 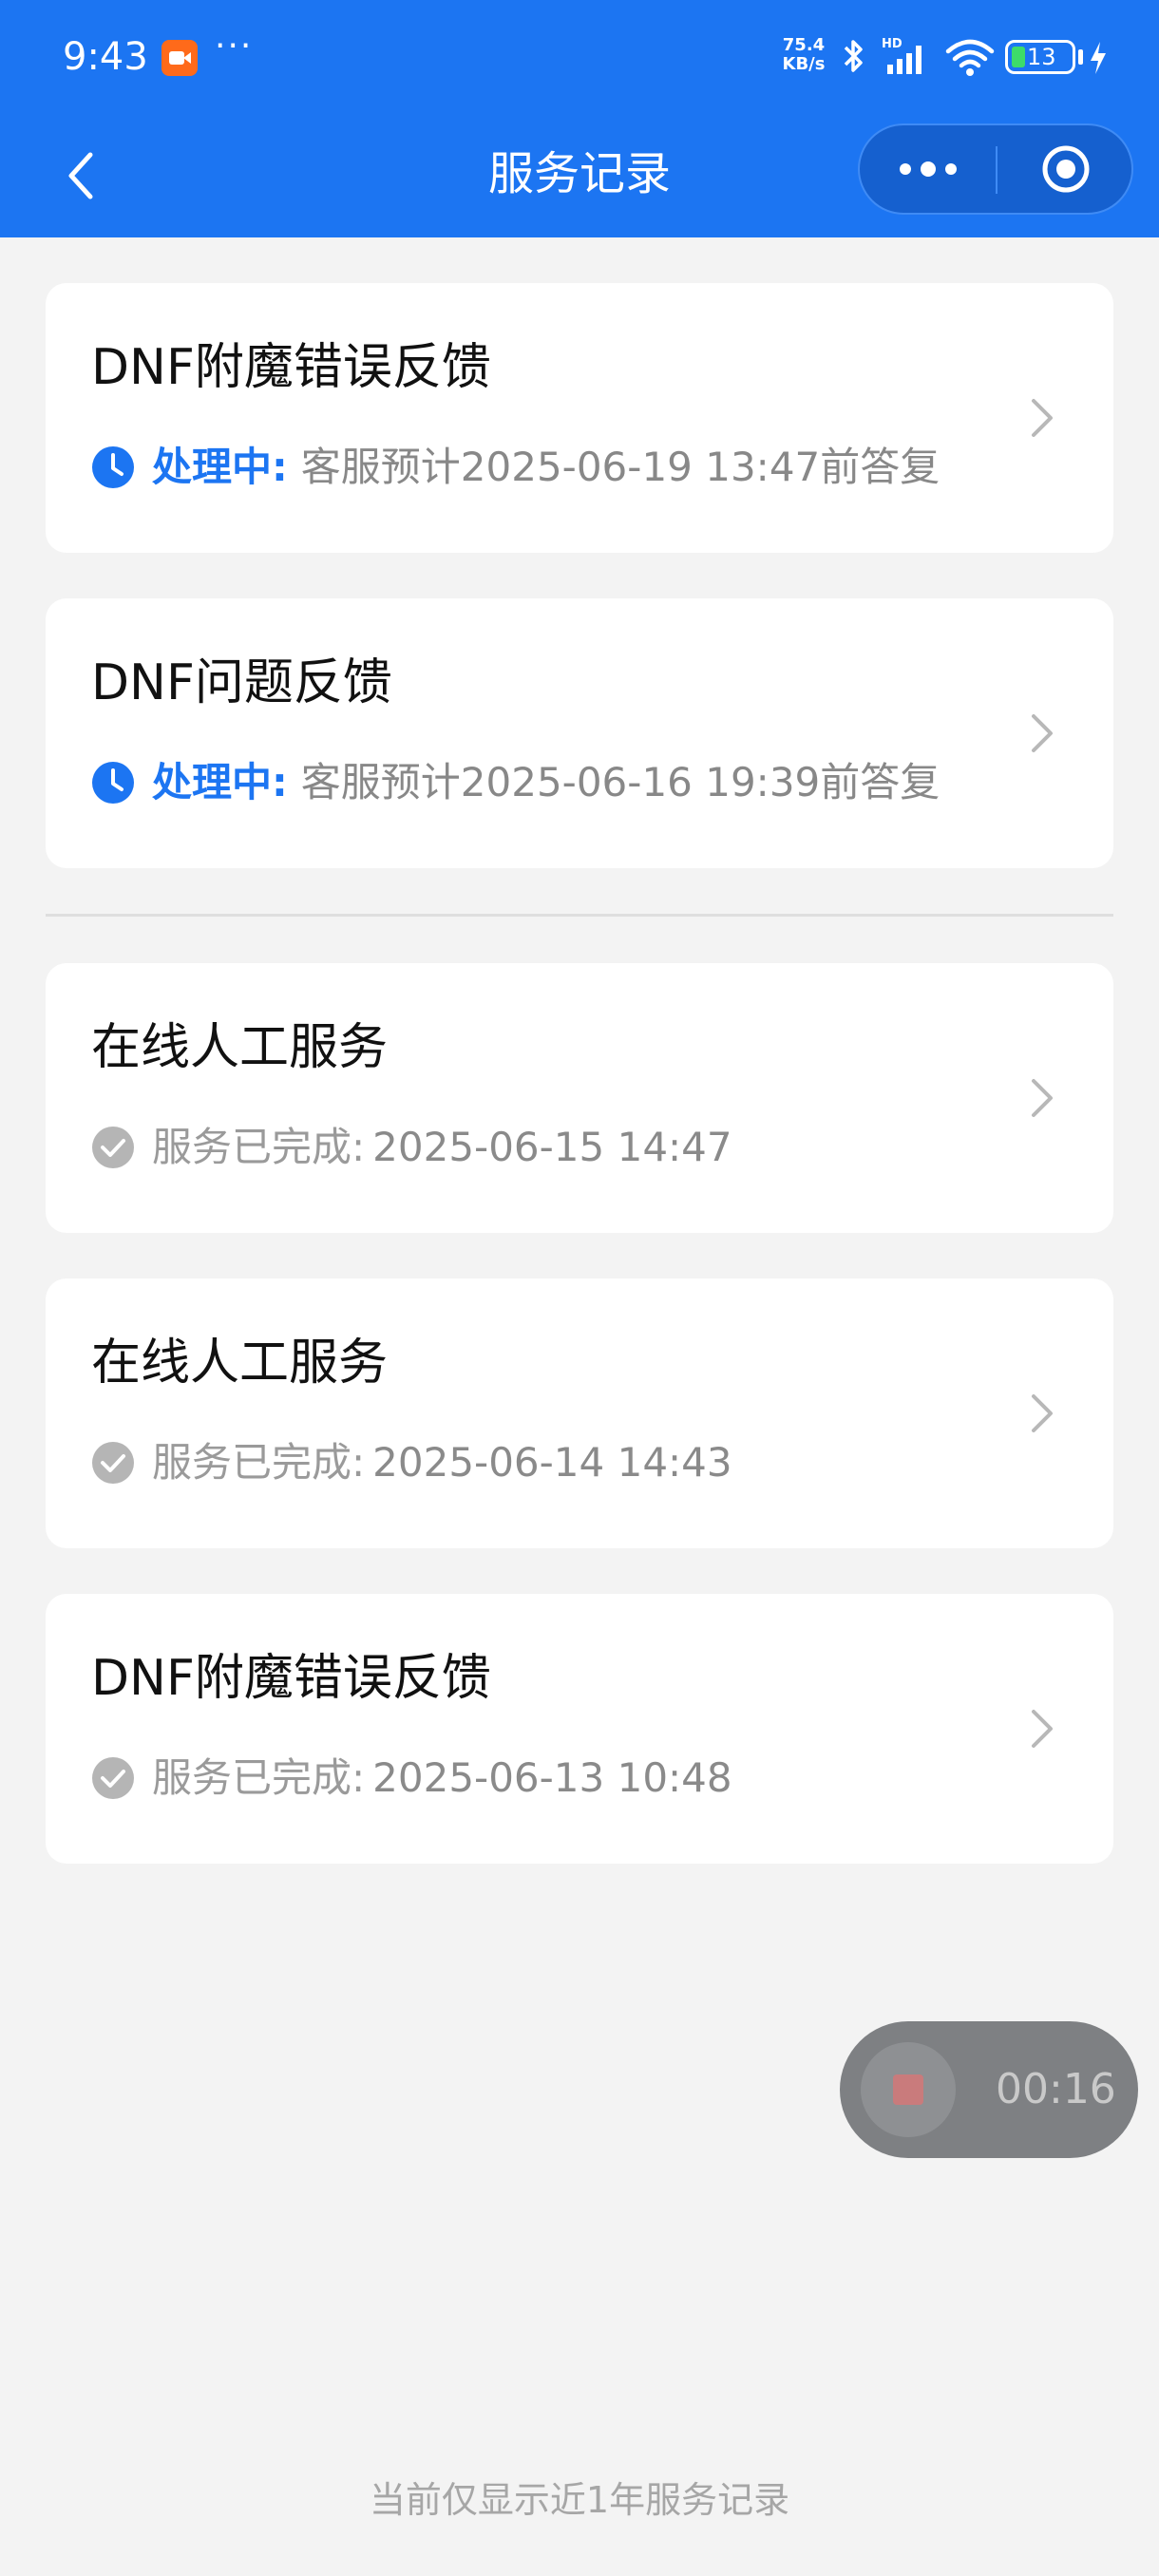 What do you see at coordinates (552, 1777) in the screenshot?
I see `status-detail: 2025-06-13 10:48` at bounding box center [552, 1777].